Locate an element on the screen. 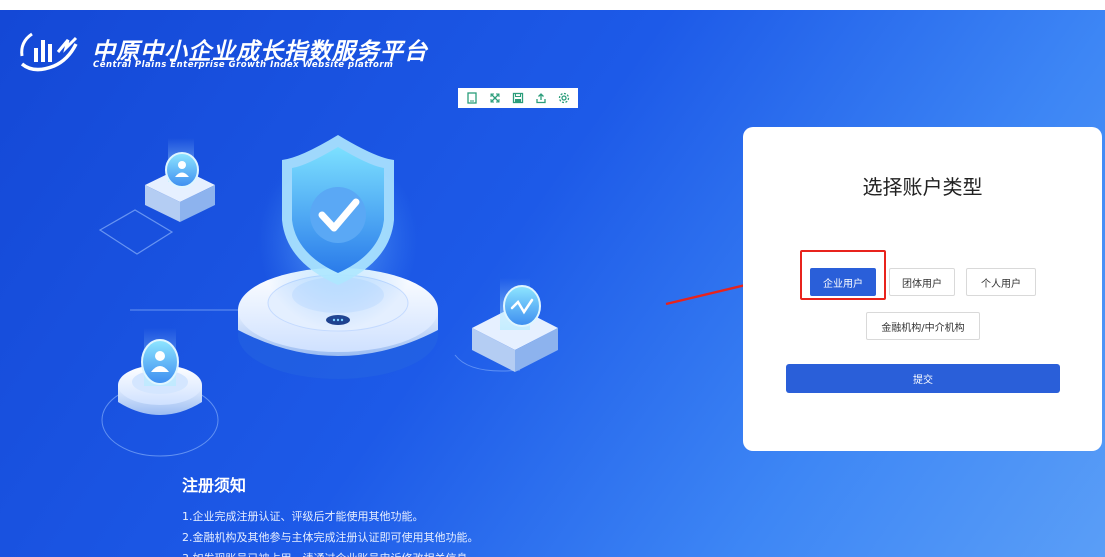 Image resolution: width=1105 pixels, height=557 pixels. notice-item: 3.如发现账号已被占用，请通过企业账号申诉修改相关信息。 is located at coordinates (330, 552).